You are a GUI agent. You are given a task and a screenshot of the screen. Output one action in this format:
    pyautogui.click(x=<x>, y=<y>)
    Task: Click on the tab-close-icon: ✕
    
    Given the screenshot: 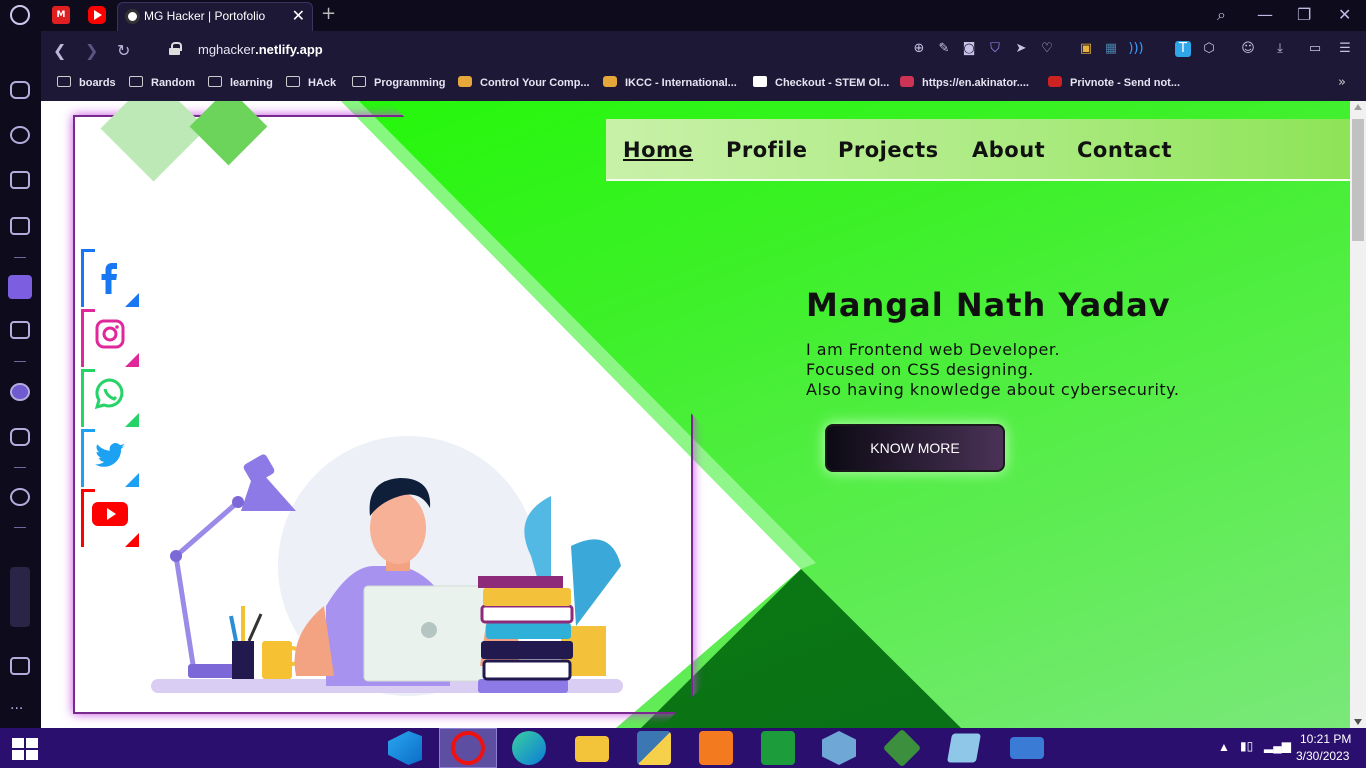 What is the action you would take?
    pyautogui.click(x=298, y=15)
    